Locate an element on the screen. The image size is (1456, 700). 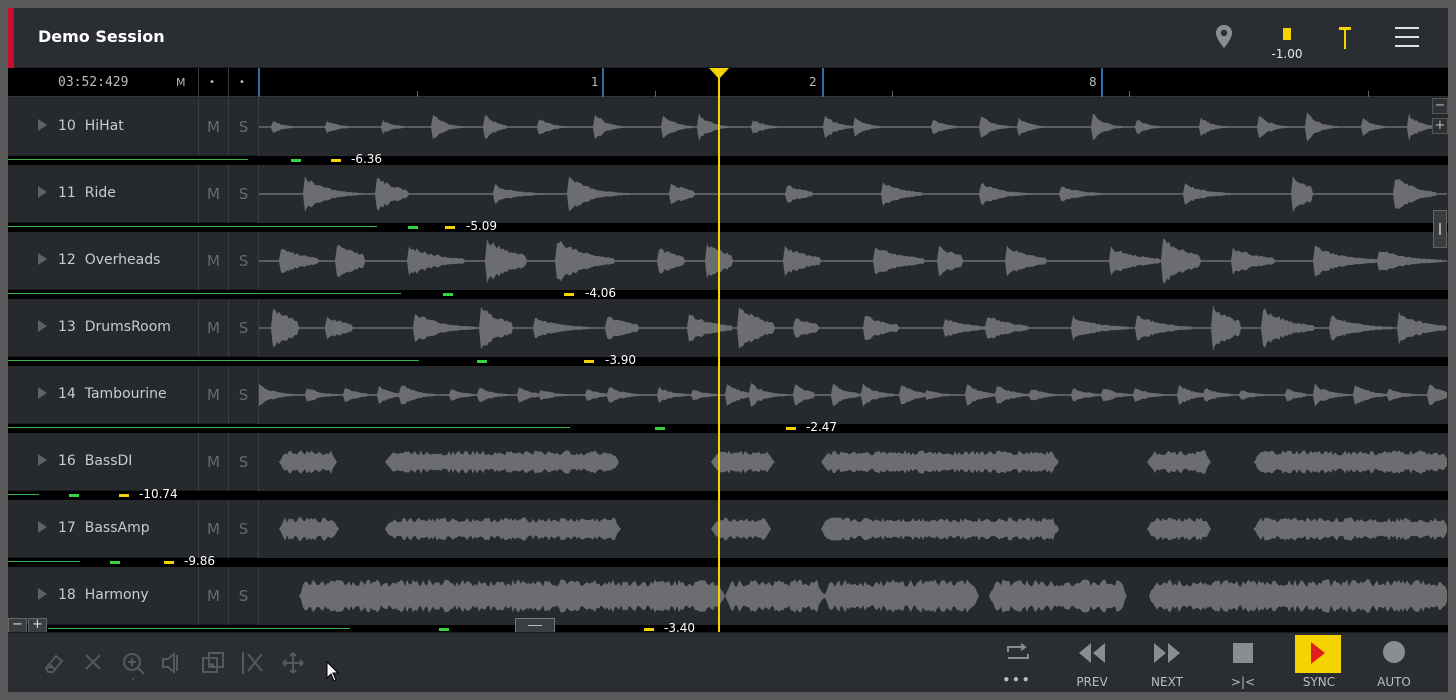
track-header: 12 Overheads M S is located at coordinates (133, 261).